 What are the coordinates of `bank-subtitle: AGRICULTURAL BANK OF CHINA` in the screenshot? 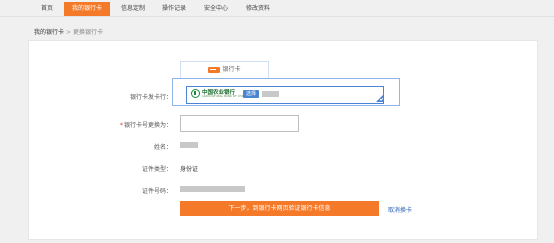 It's located at (224, 96).